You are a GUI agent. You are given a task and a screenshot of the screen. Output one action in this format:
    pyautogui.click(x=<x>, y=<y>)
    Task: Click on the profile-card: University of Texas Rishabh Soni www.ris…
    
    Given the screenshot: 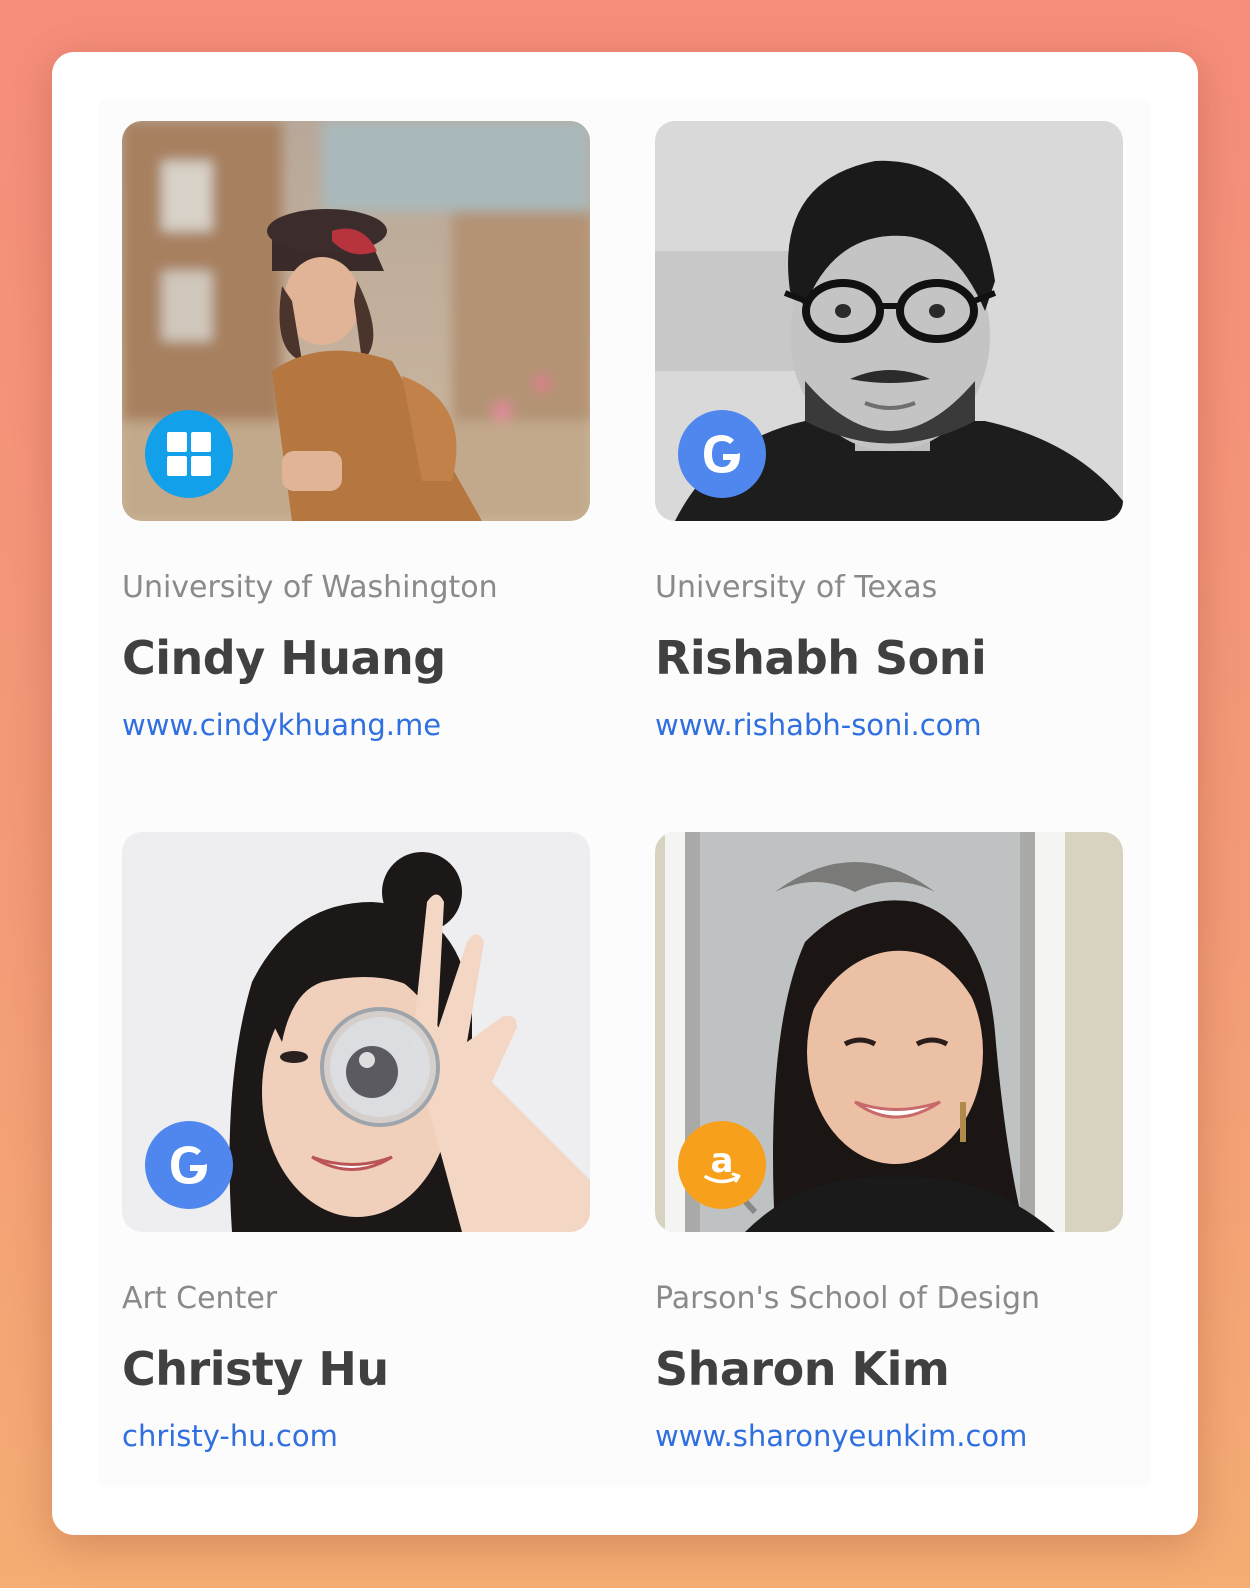 What is the action you would take?
    pyautogui.click(x=889, y=432)
    